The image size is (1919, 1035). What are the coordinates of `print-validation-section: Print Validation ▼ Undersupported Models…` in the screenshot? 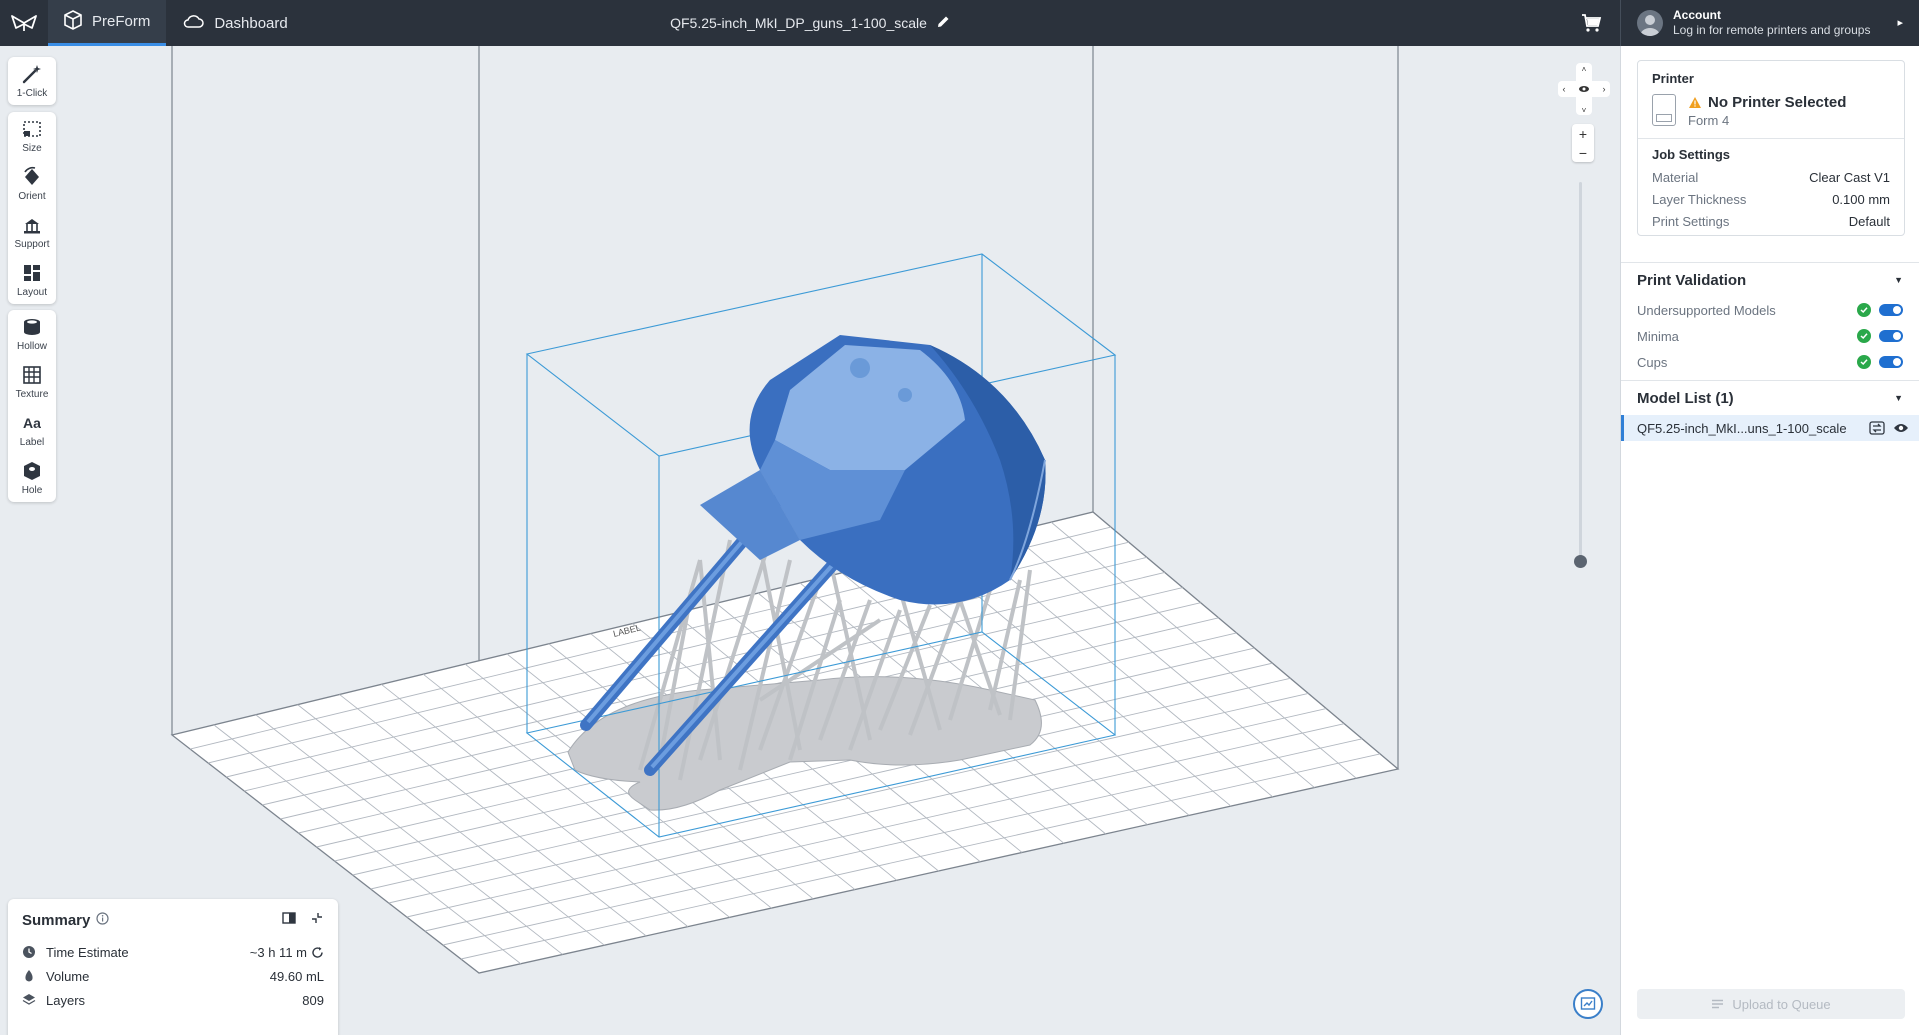 It's located at (1770, 318).